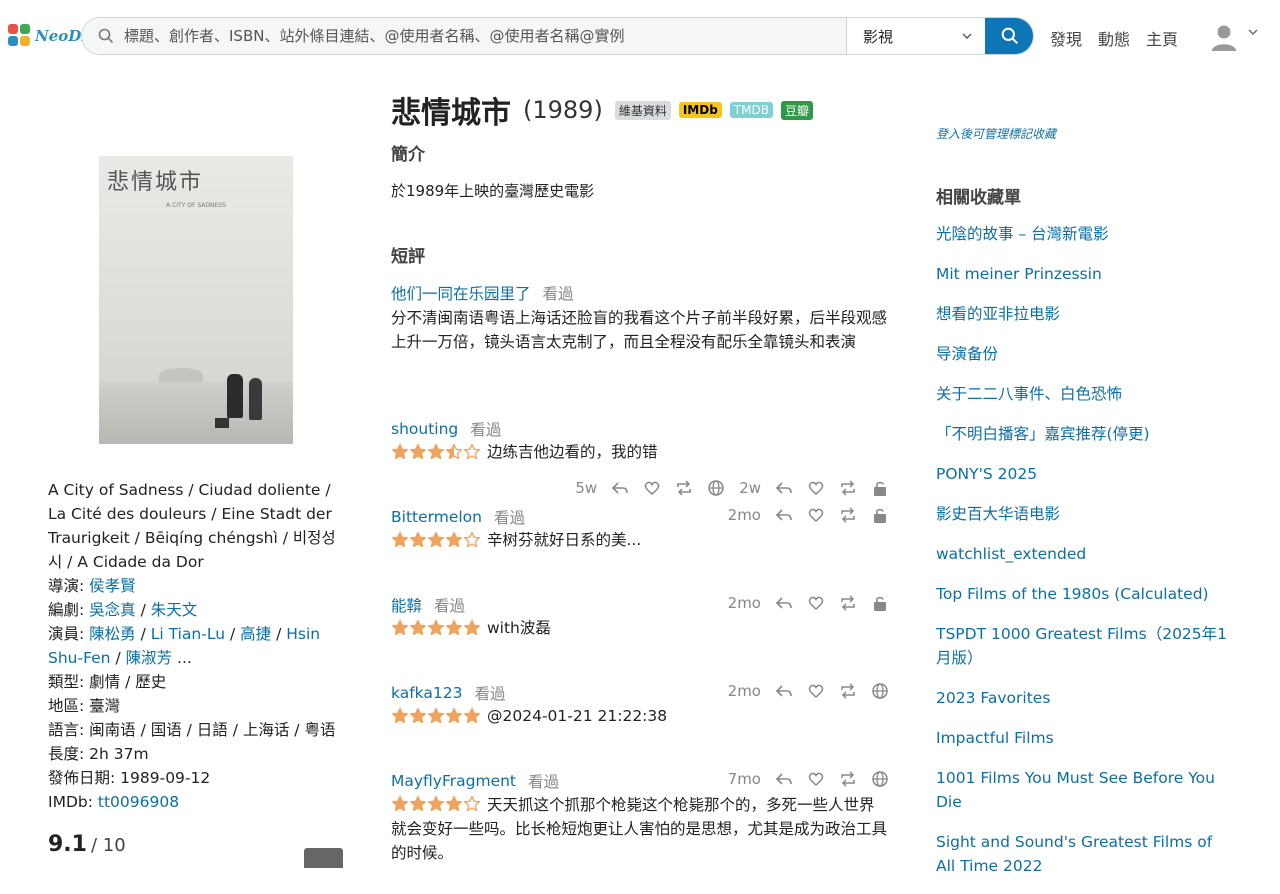 The width and height of the screenshot is (1280, 894). What do you see at coordinates (1019, 274) in the screenshot?
I see `collection-link: Mit meiner Prinzessin` at bounding box center [1019, 274].